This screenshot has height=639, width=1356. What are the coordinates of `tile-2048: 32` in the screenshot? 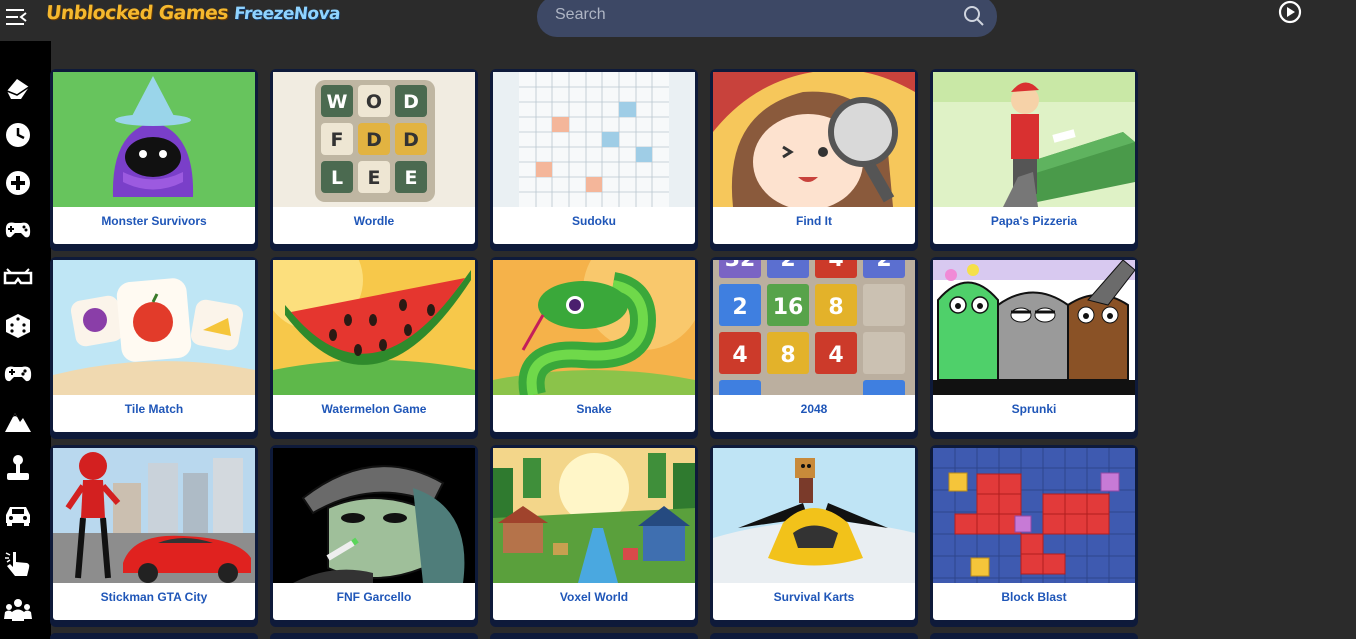 It's located at (740, 266).